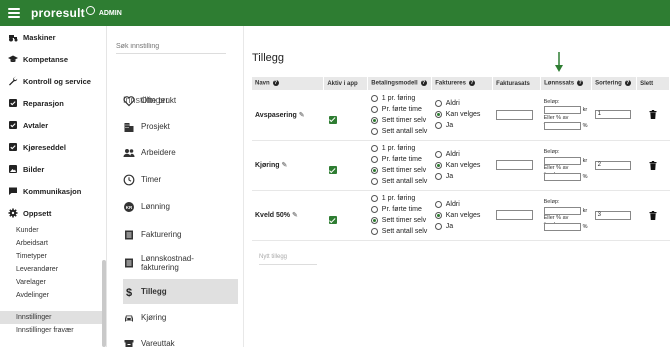 This screenshot has width=670, height=347. What do you see at coordinates (53, 81) in the screenshot?
I see `sidebar-group-kontroll-og-service: Kontroll og service` at bounding box center [53, 81].